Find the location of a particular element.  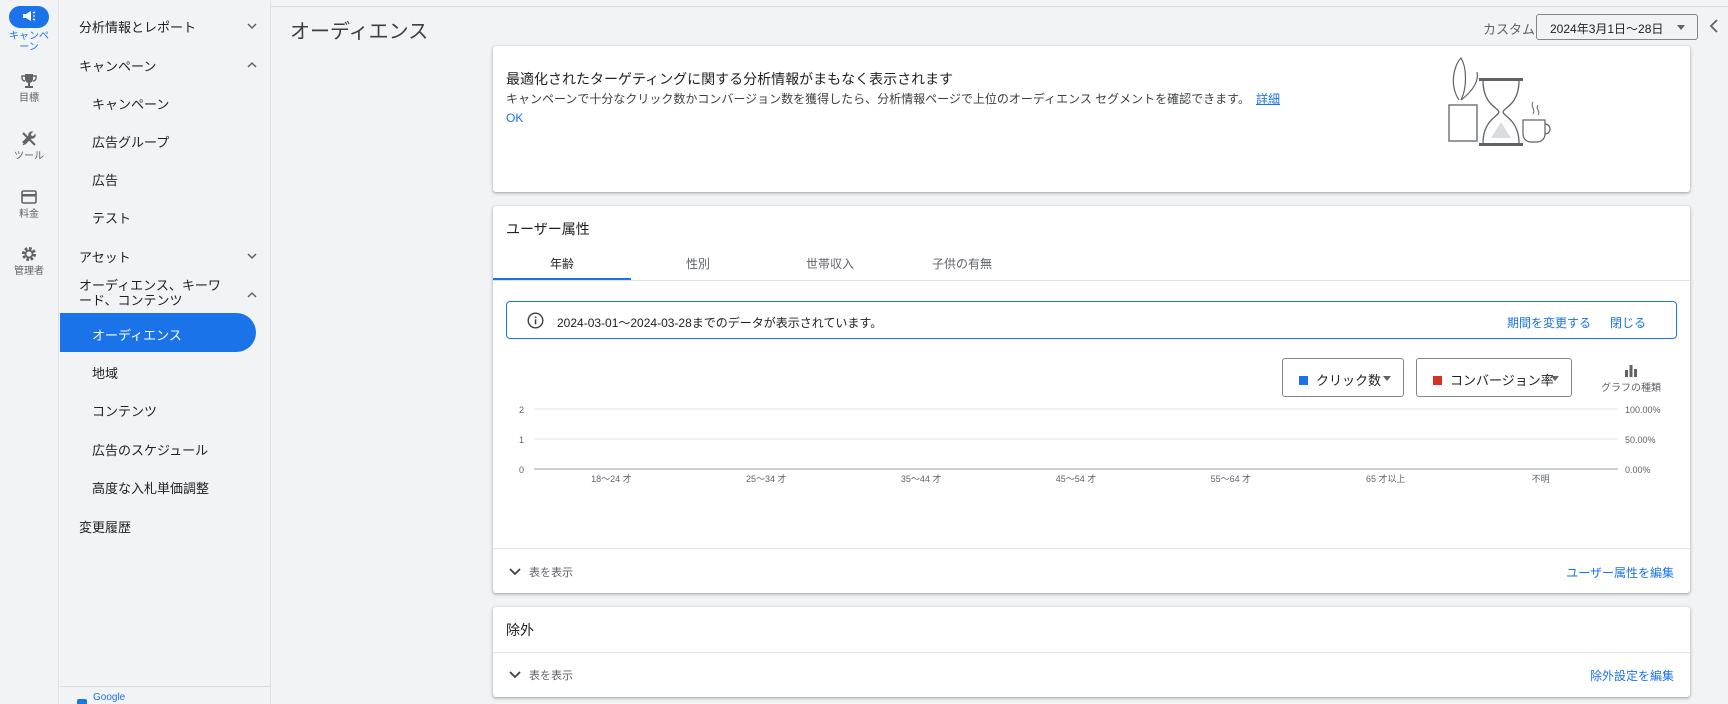

rail-label: 目標 is located at coordinates (29, 98).